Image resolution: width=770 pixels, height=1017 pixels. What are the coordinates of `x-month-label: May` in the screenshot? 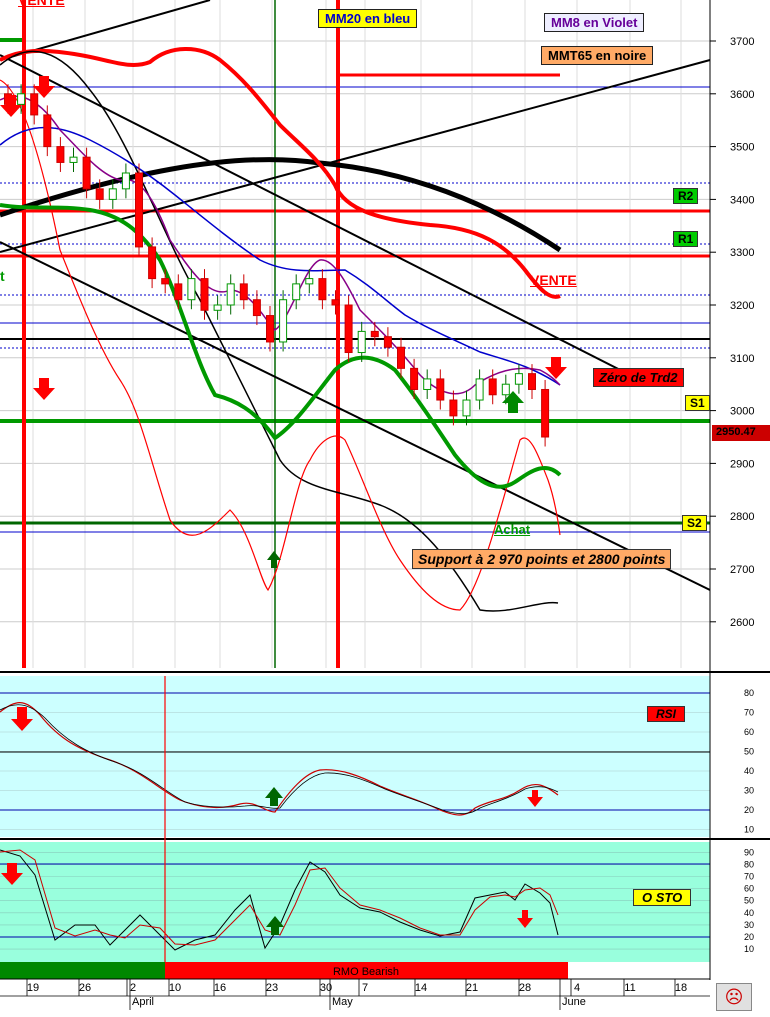 It's located at (342, 1002).